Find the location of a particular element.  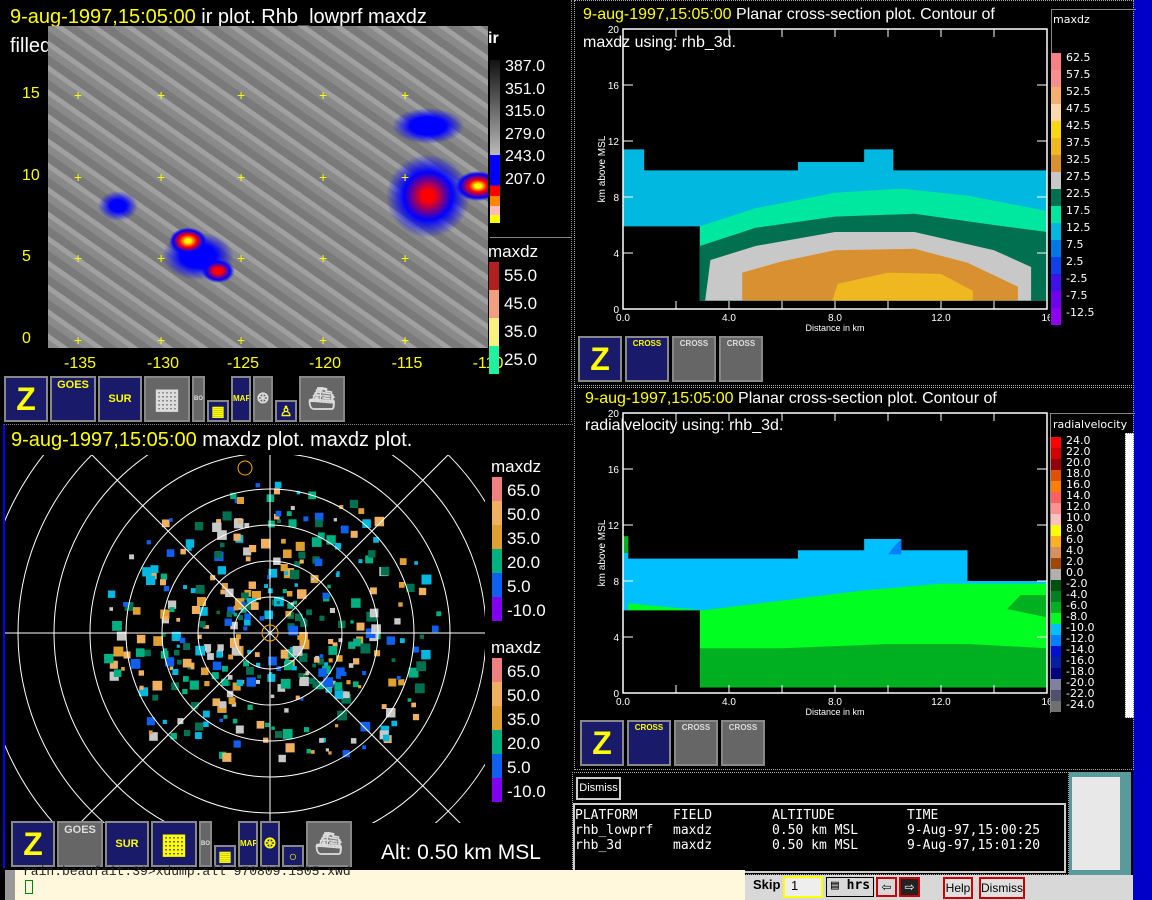

colorbar-entry: 2.5 is located at coordinates (1096, 264).